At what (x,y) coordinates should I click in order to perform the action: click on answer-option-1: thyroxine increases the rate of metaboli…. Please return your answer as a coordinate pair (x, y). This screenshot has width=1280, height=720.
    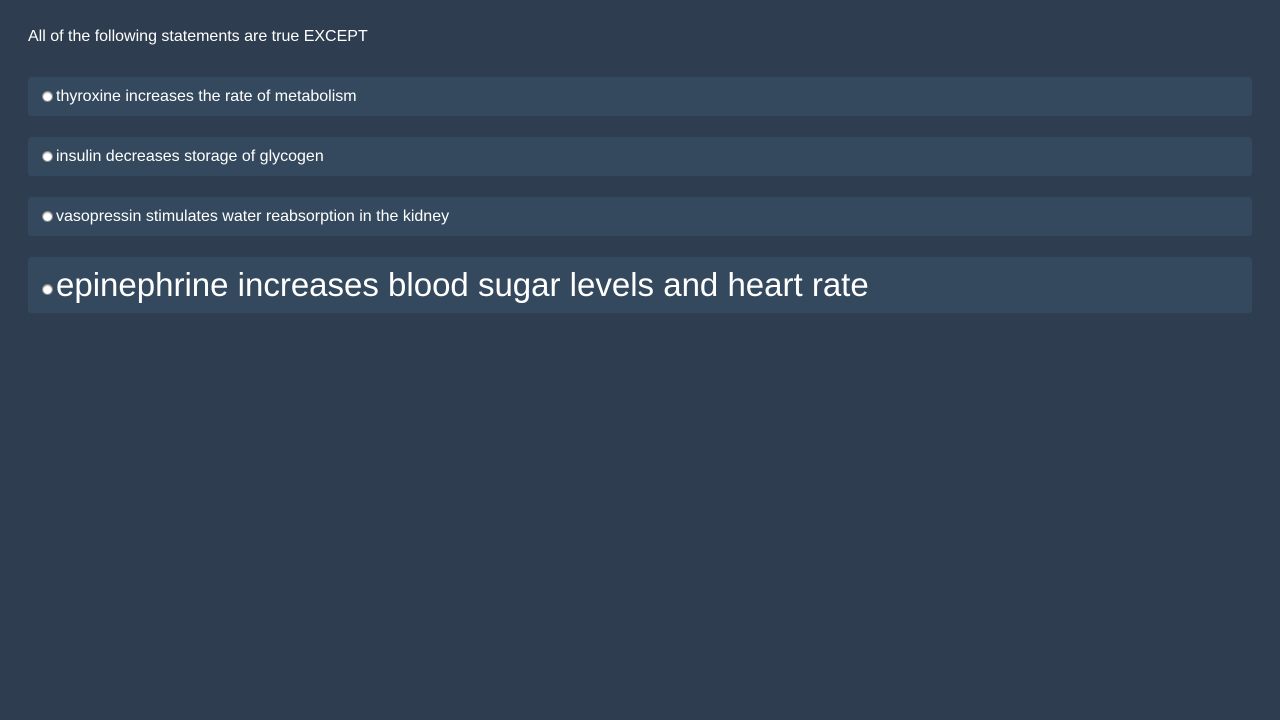
    Looking at the image, I should click on (640, 96).